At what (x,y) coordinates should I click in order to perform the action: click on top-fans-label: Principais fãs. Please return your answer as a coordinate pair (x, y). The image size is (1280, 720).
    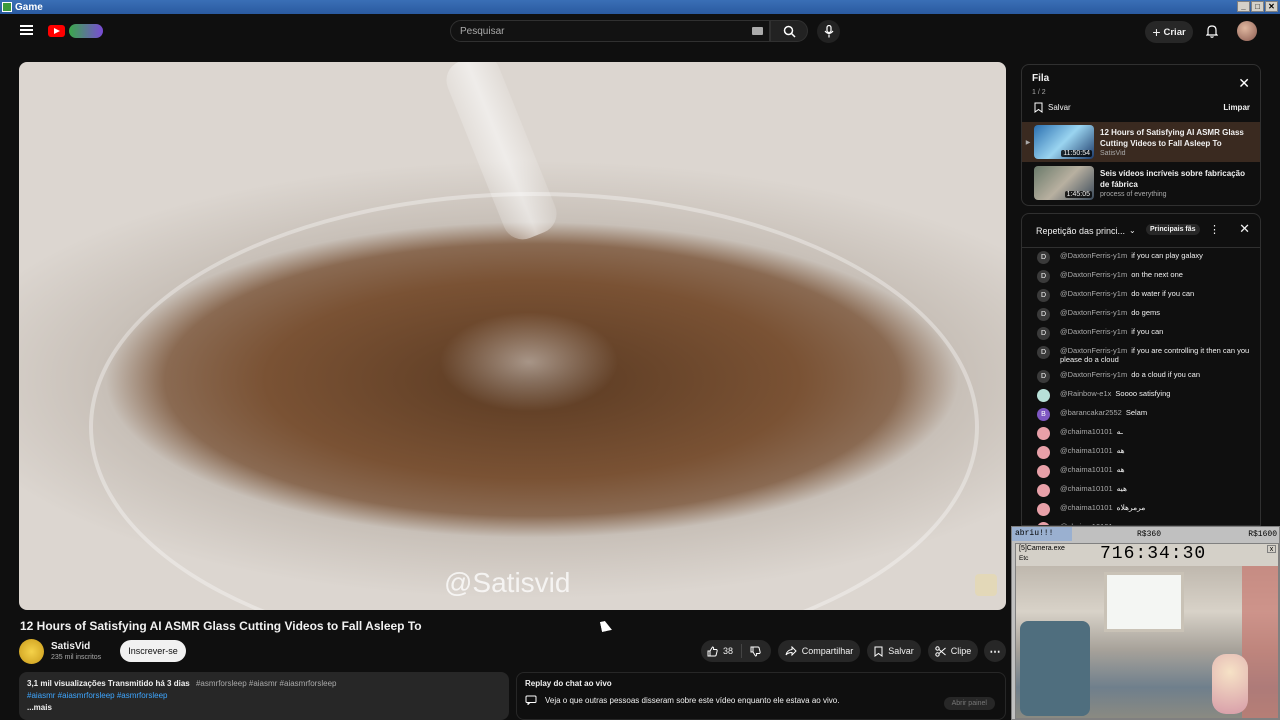
    Looking at the image, I should click on (1173, 229).